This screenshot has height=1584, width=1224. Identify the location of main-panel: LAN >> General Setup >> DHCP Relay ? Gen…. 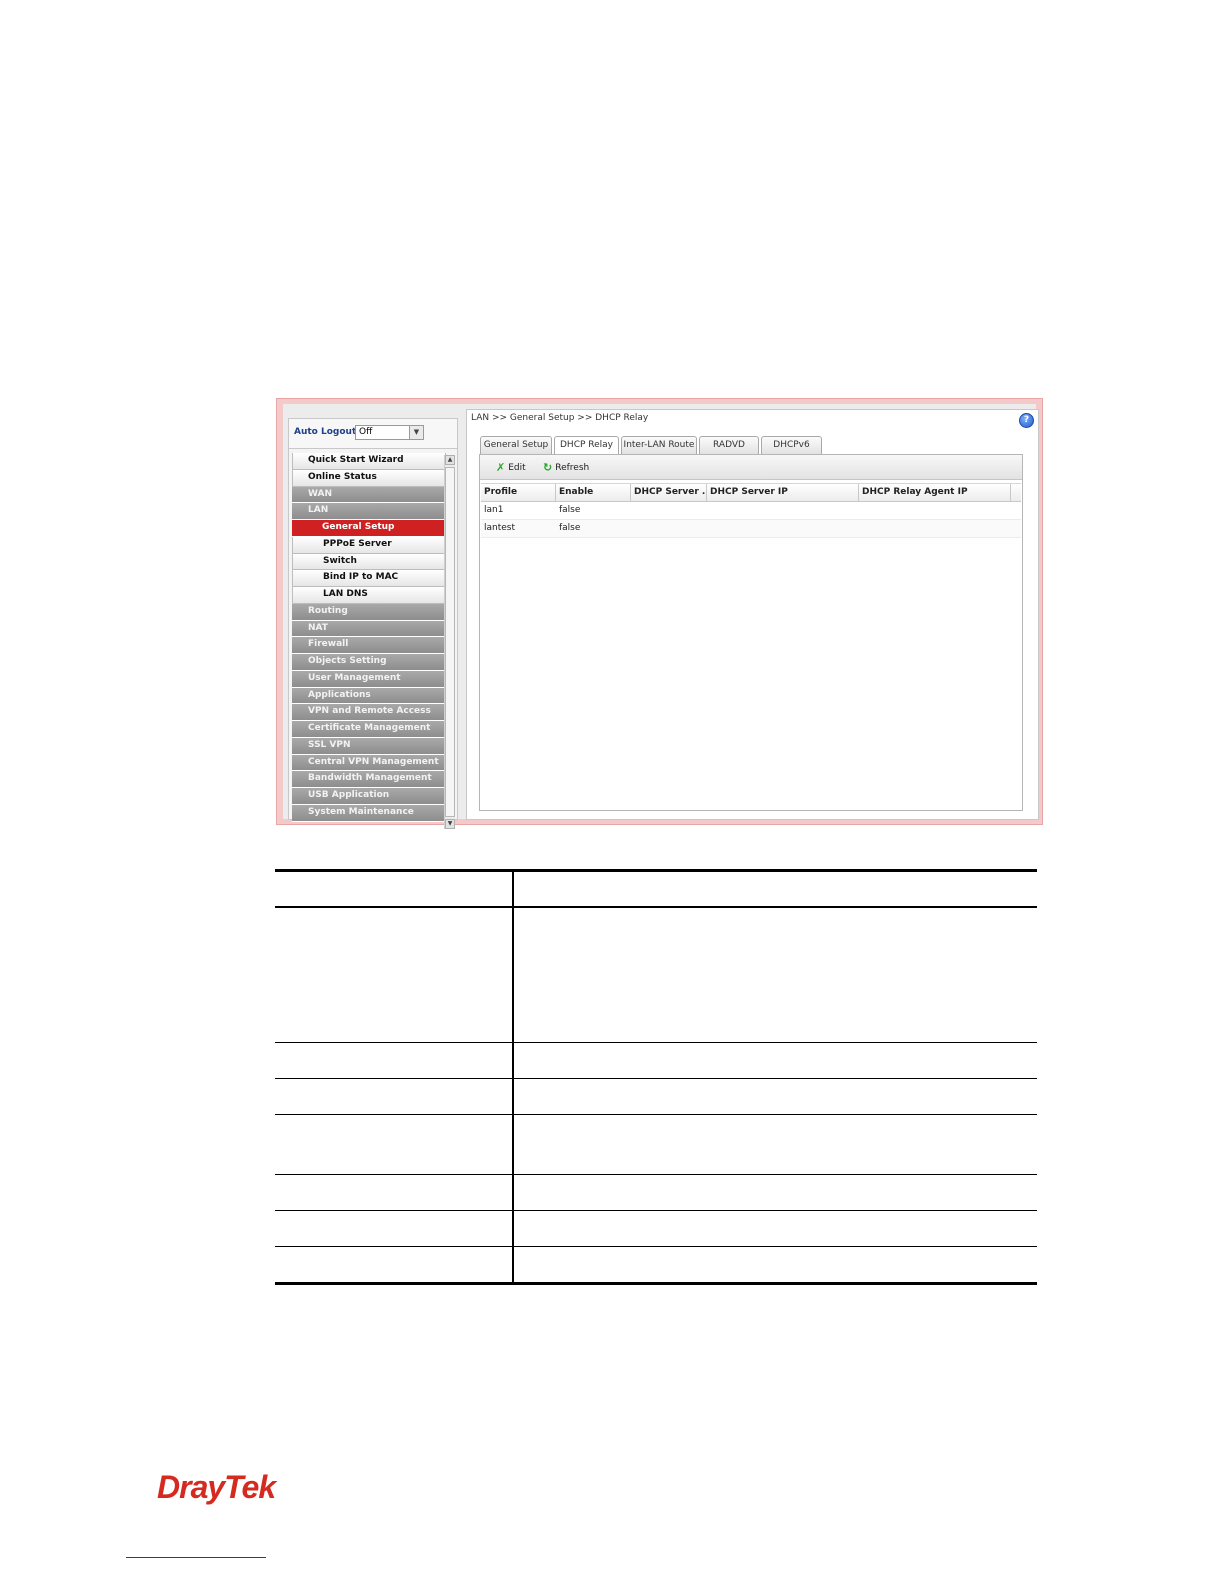
(752, 614).